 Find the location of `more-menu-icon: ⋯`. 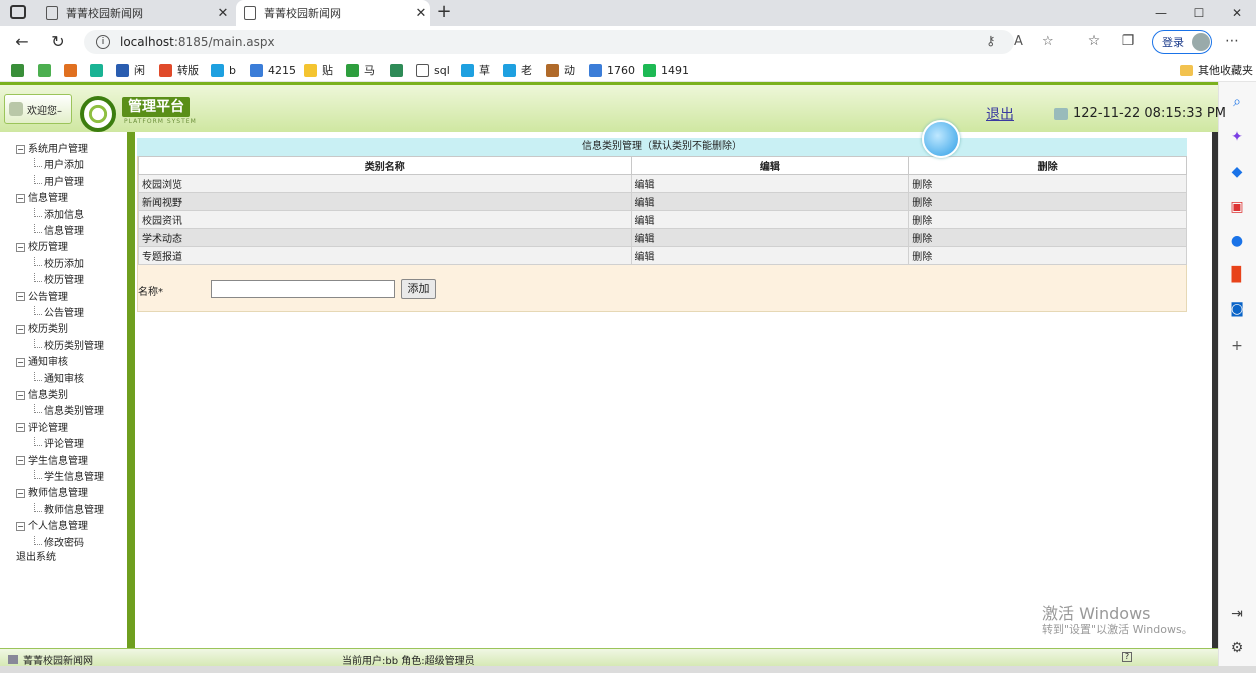

more-menu-icon: ⋯ is located at coordinates (1232, 41).